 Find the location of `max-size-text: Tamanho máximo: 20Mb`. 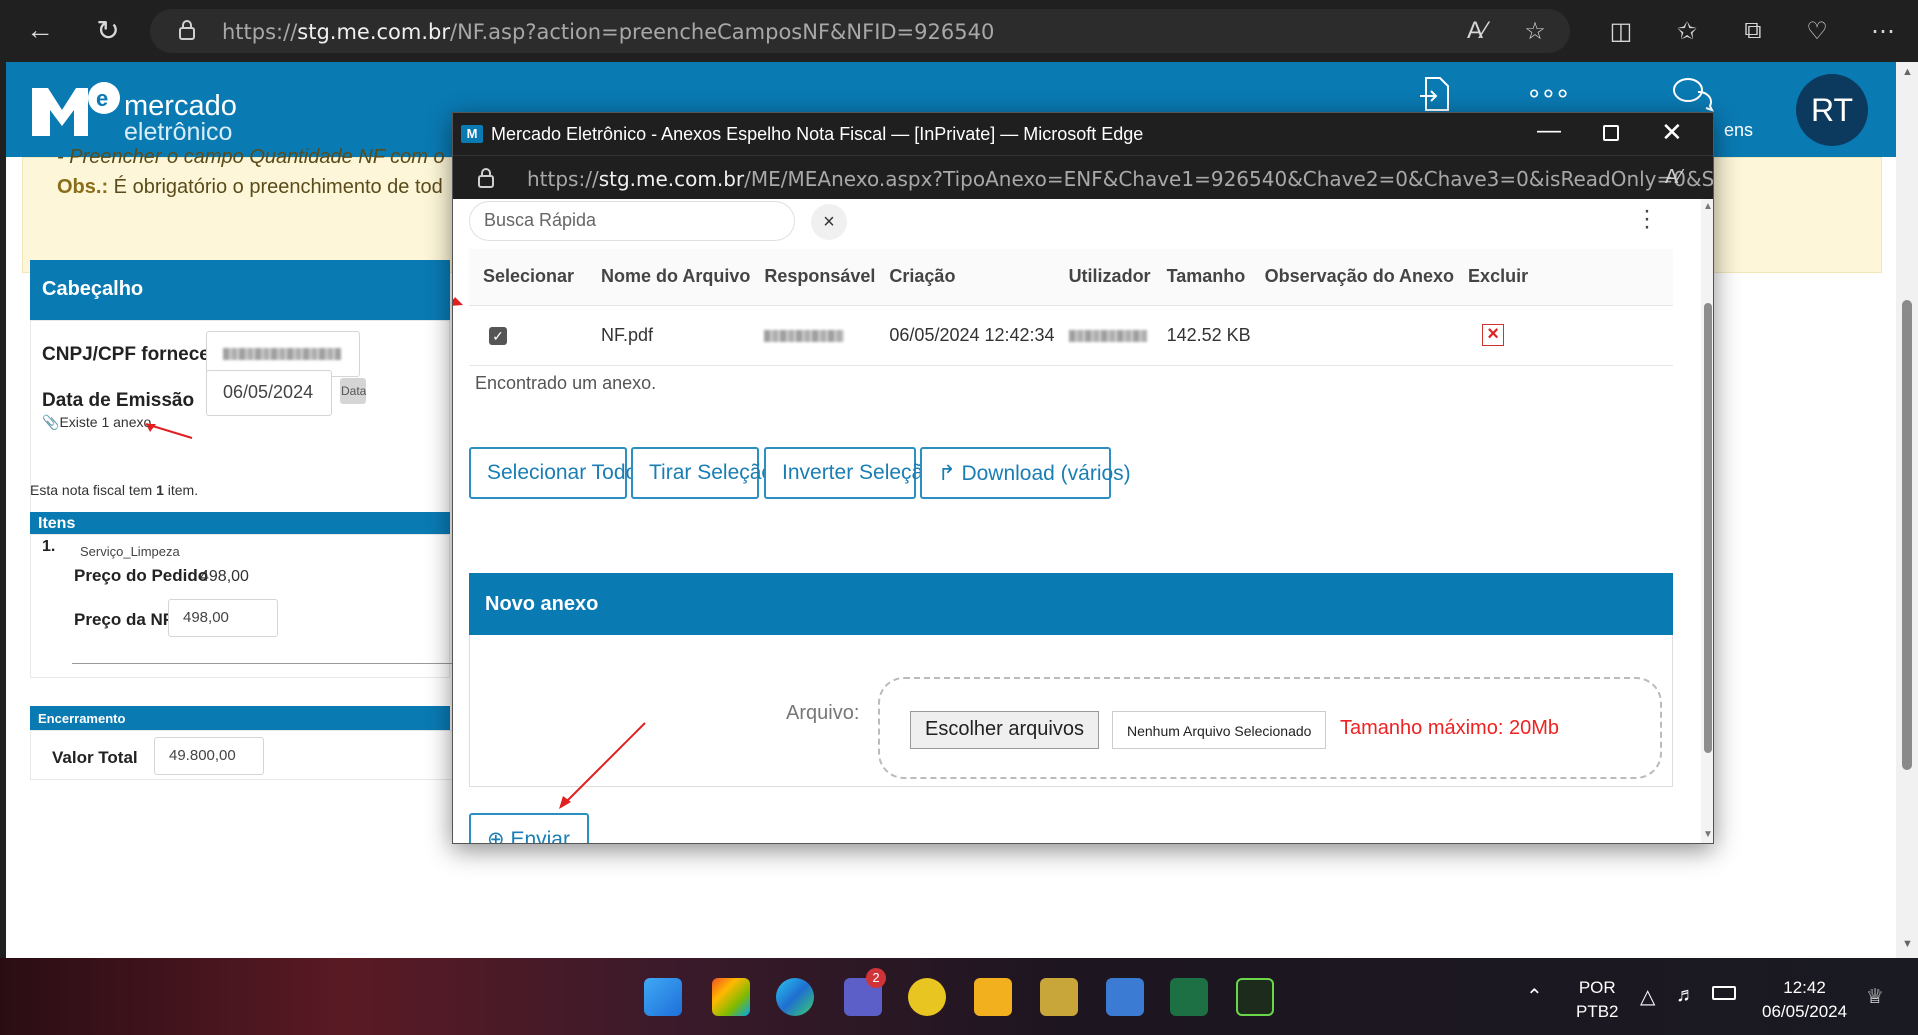

max-size-text: Tamanho máximo: 20Mb is located at coordinates (1449, 728).